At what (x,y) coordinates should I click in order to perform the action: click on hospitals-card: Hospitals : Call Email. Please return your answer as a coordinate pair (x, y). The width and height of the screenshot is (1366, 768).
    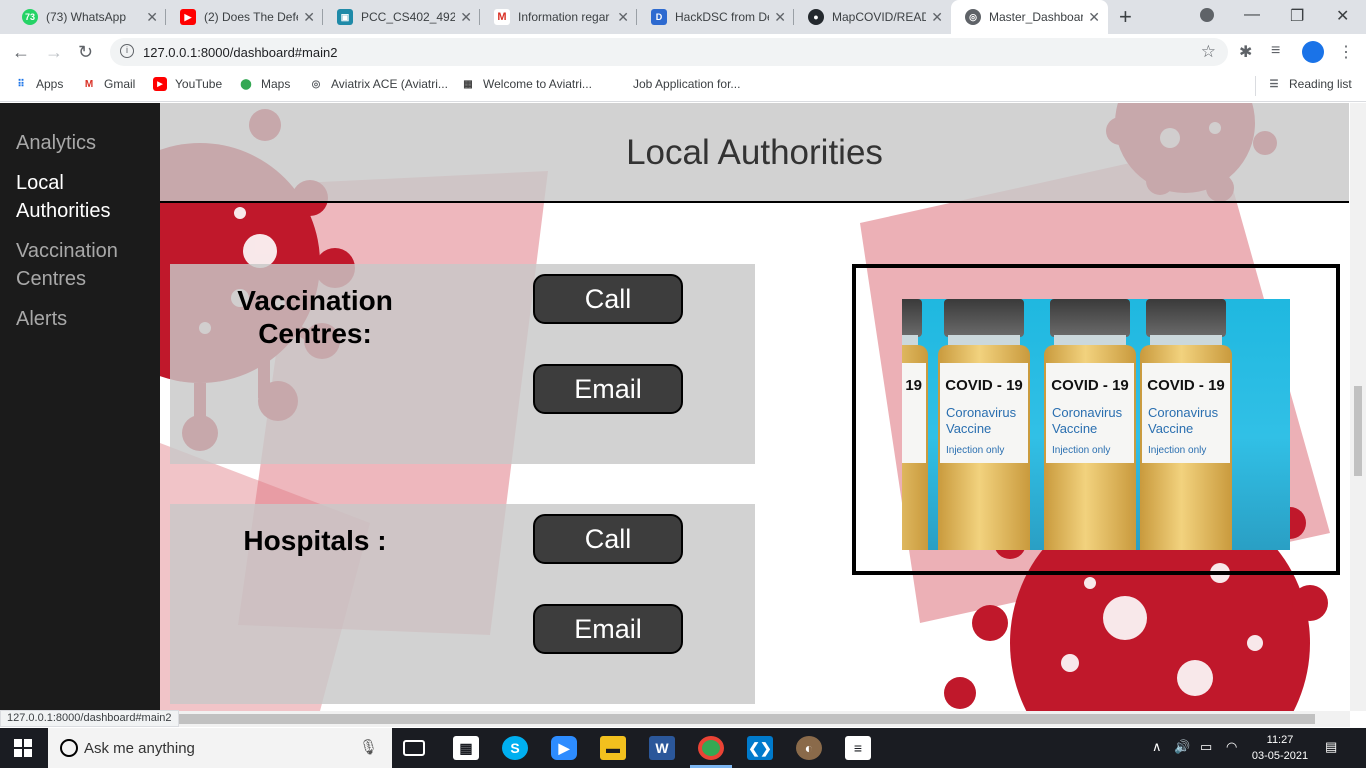
    Looking at the image, I should click on (462, 604).